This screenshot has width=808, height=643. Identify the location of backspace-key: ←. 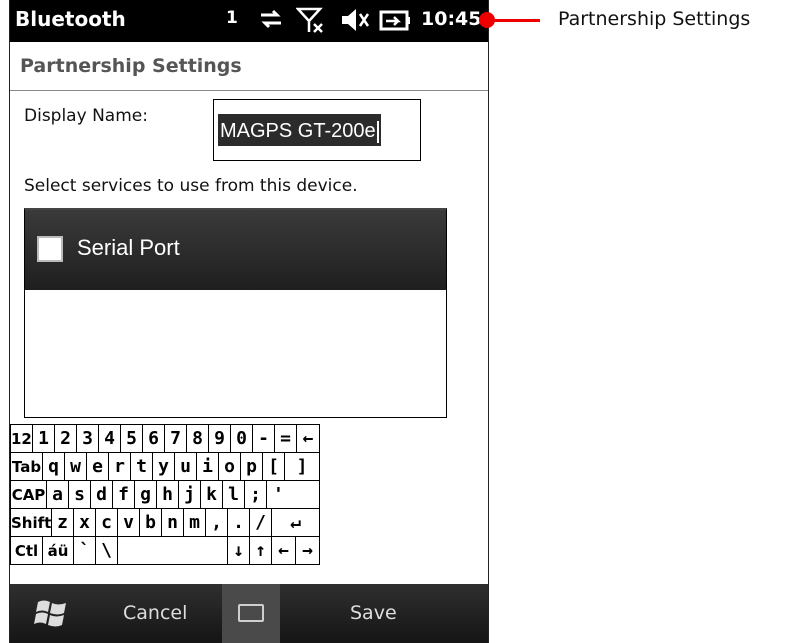
(308, 438).